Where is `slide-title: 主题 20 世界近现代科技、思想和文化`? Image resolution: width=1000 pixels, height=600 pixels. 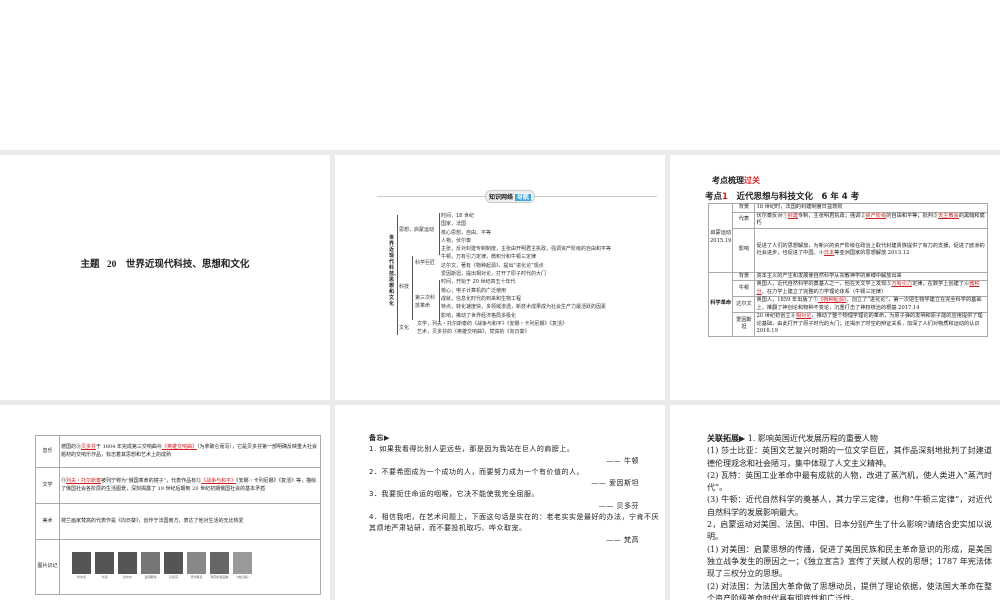 slide-title: 主题 20 世界近现代科技、思想和文化 is located at coordinates (165, 265).